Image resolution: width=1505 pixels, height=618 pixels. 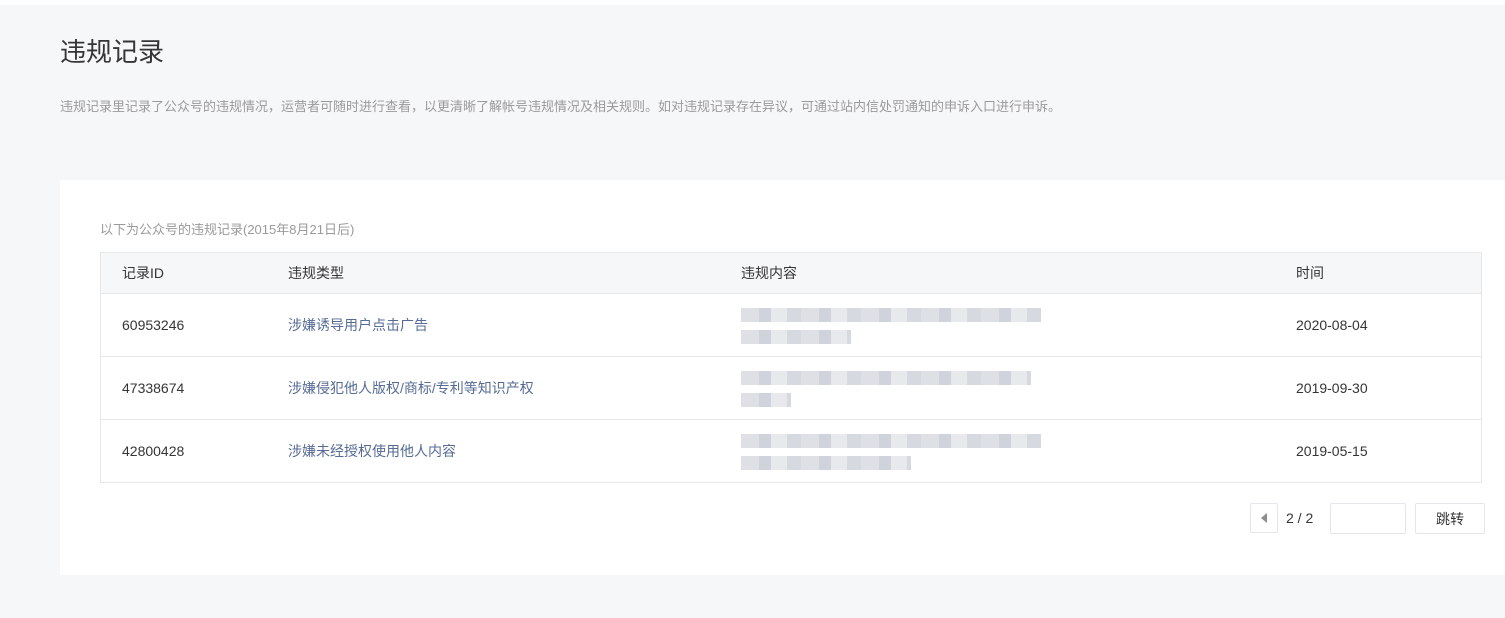 What do you see at coordinates (143, 273) in the screenshot?
I see `column-header-id: 记录ID` at bounding box center [143, 273].